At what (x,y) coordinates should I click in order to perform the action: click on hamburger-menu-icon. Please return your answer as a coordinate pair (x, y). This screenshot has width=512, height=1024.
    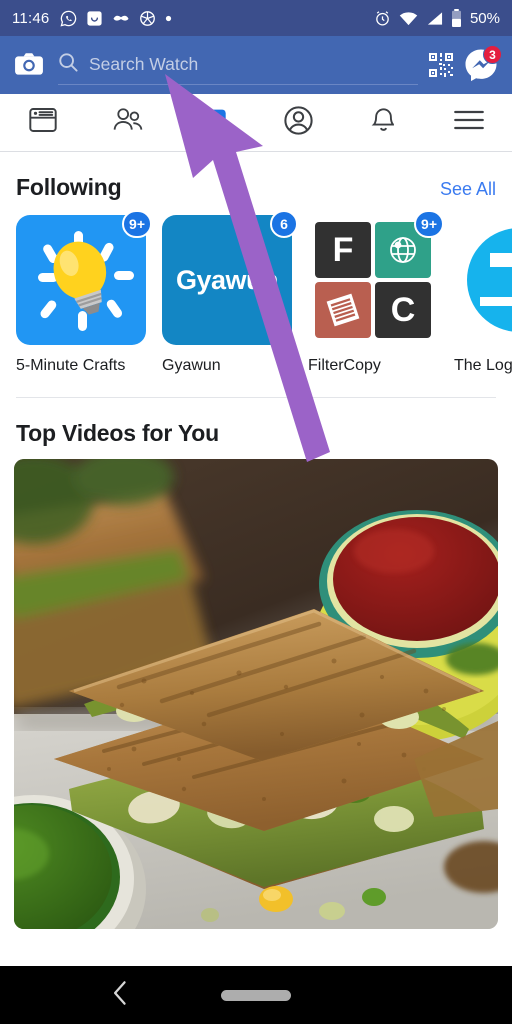
    Looking at the image, I should click on (469, 122).